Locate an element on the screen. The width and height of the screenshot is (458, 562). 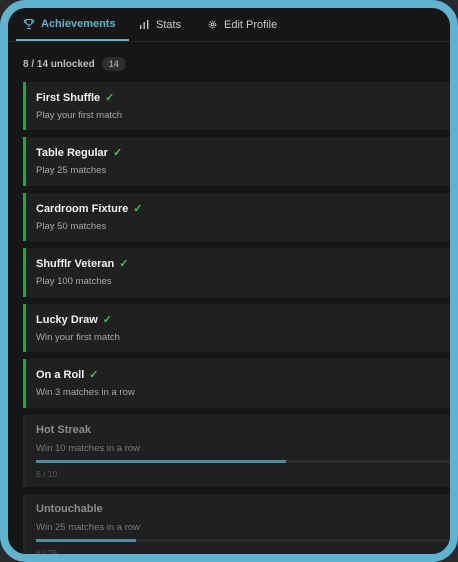
tab-edit-profile: Edit Profile is located at coordinates (242, 24).